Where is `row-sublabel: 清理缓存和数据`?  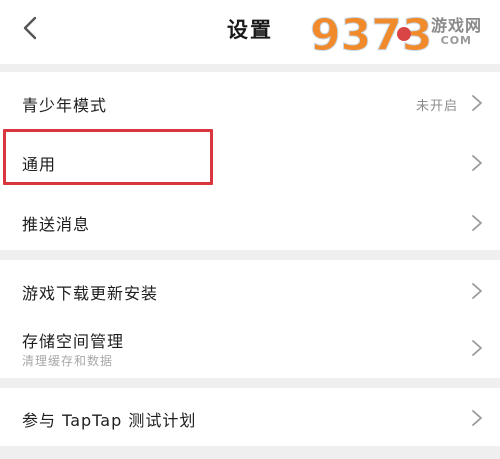 row-sublabel: 清理缓存和数据 is located at coordinates (68, 361).